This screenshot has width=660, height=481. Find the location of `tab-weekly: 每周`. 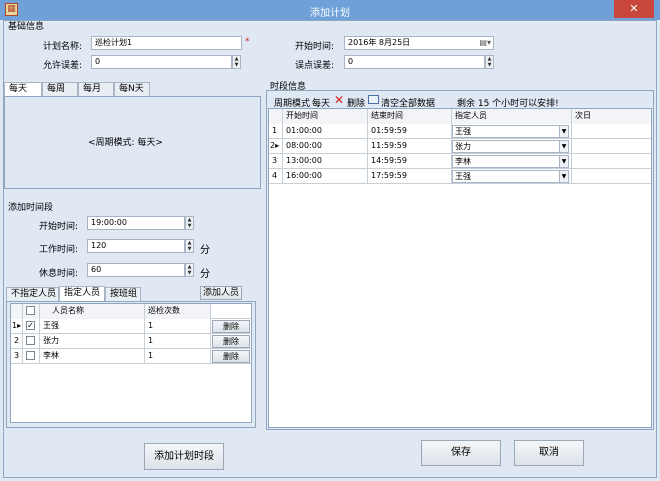

tab-weekly: 每周 is located at coordinates (60, 89).